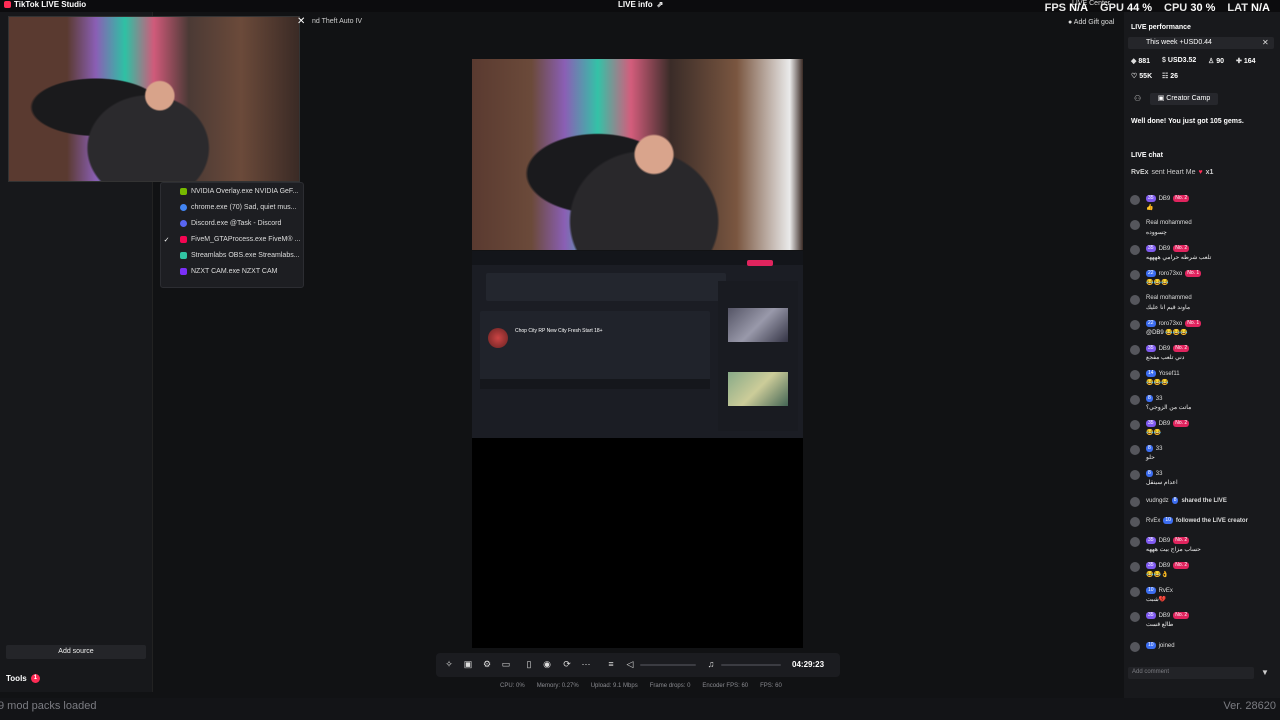 The image size is (1280, 720). I want to click on speaker-icon: ◁, so click(630, 664).